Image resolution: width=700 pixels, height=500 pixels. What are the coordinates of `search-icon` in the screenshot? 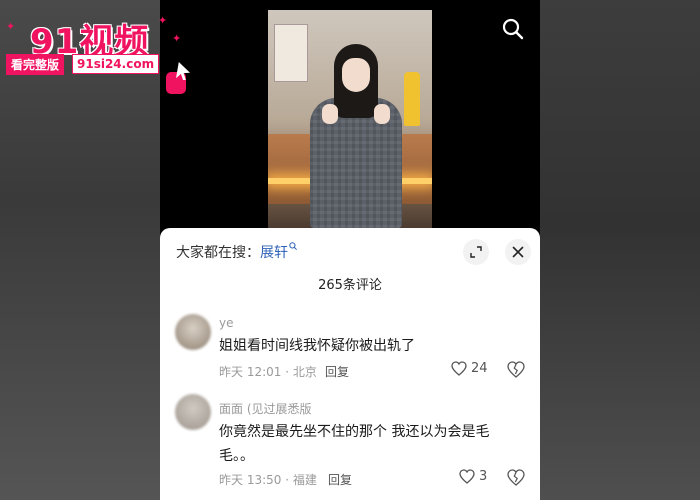 It's located at (513, 29).